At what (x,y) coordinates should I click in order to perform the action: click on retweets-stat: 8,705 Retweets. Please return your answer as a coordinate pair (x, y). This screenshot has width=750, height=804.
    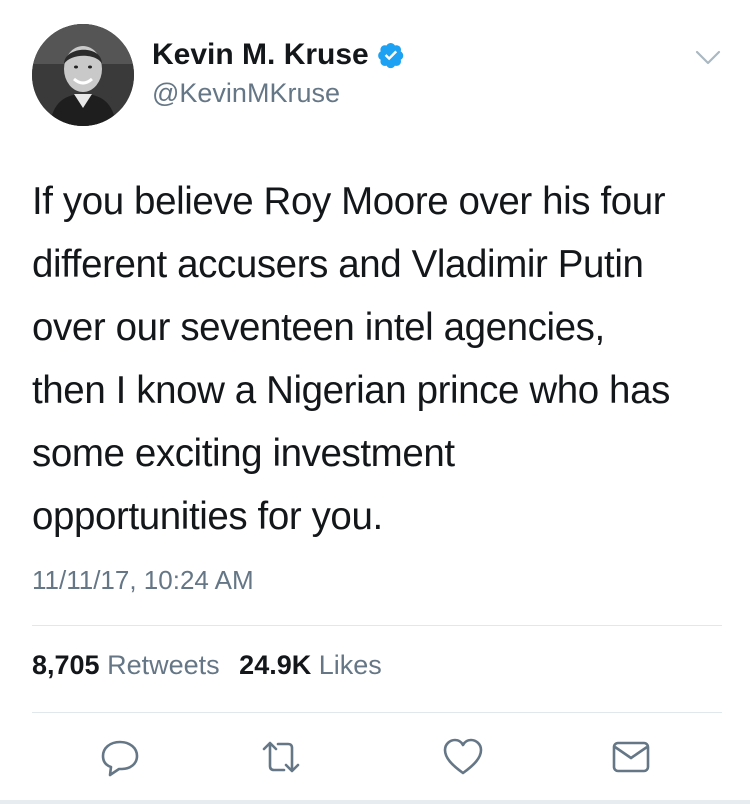
    Looking at the image, I should click on (135, 665).